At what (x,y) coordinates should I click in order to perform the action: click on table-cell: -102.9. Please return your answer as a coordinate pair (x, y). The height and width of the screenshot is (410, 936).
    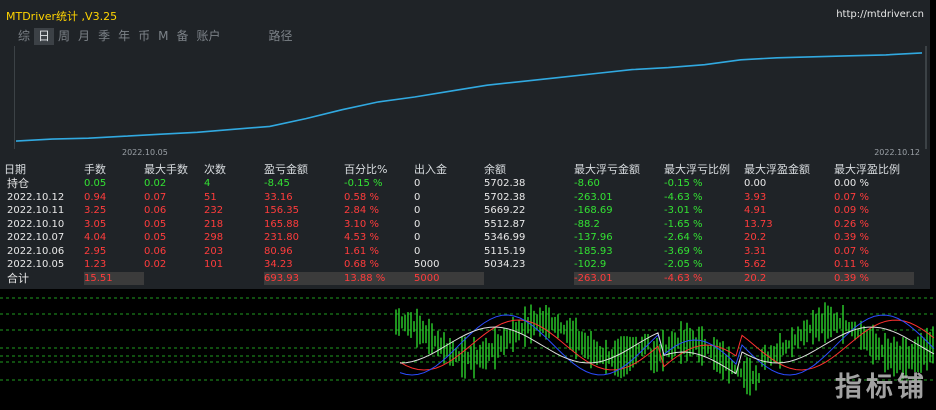
    Looking at the image, I should click on (590, 264).